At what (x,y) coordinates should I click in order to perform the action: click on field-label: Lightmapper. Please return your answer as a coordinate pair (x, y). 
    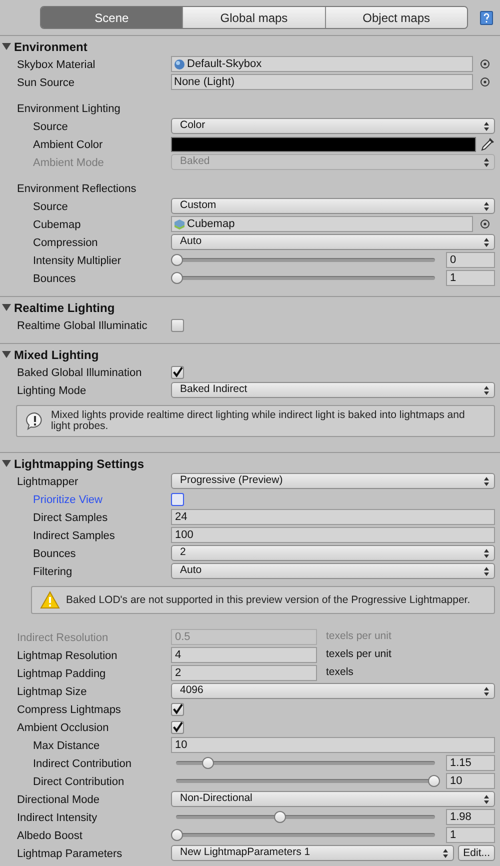
    Looking at the image, I should click on (47, 482).